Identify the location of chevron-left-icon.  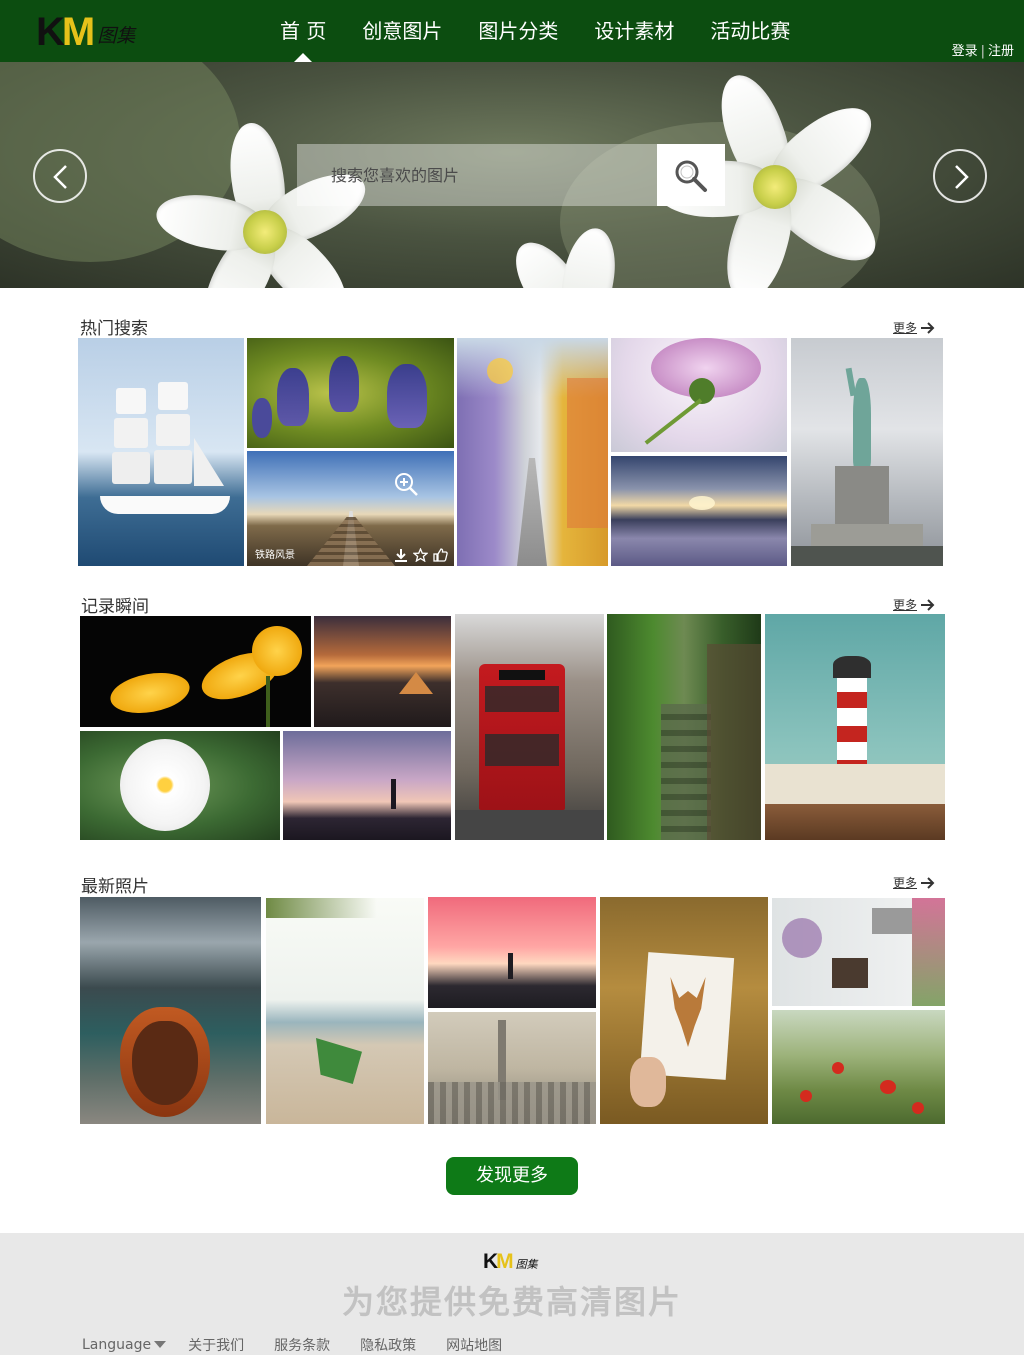
(60, 177).